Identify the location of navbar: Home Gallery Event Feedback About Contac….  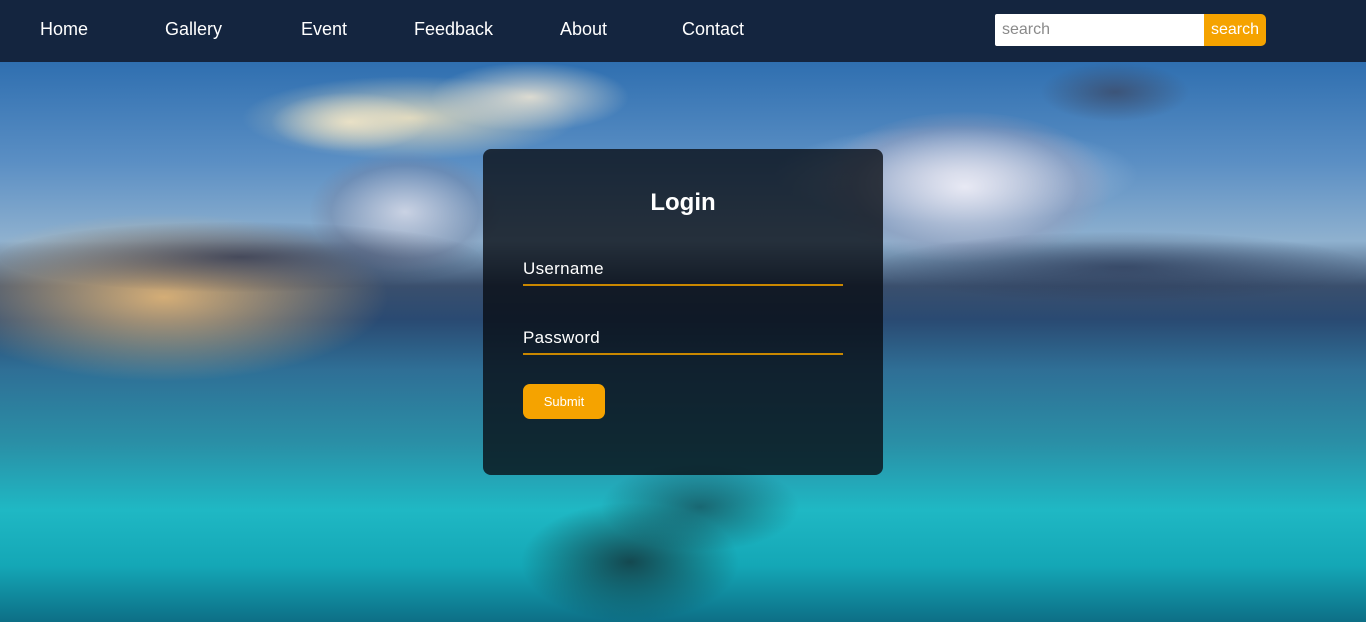
(683, 31).